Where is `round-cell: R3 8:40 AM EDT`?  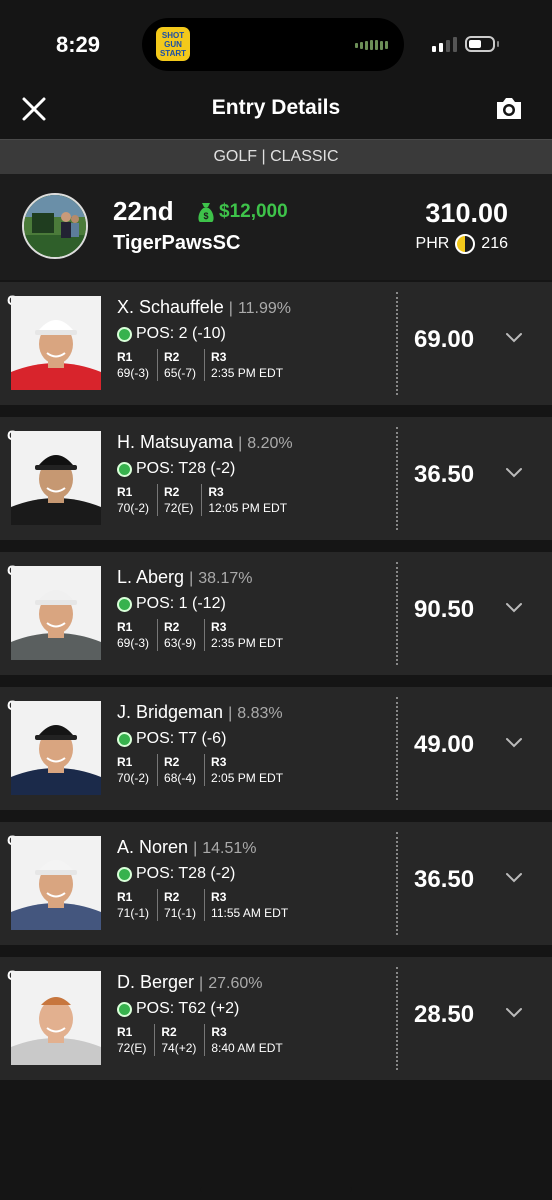
round-cell: R3 8:40 AM EDT is located at coordinates (250, 1040).